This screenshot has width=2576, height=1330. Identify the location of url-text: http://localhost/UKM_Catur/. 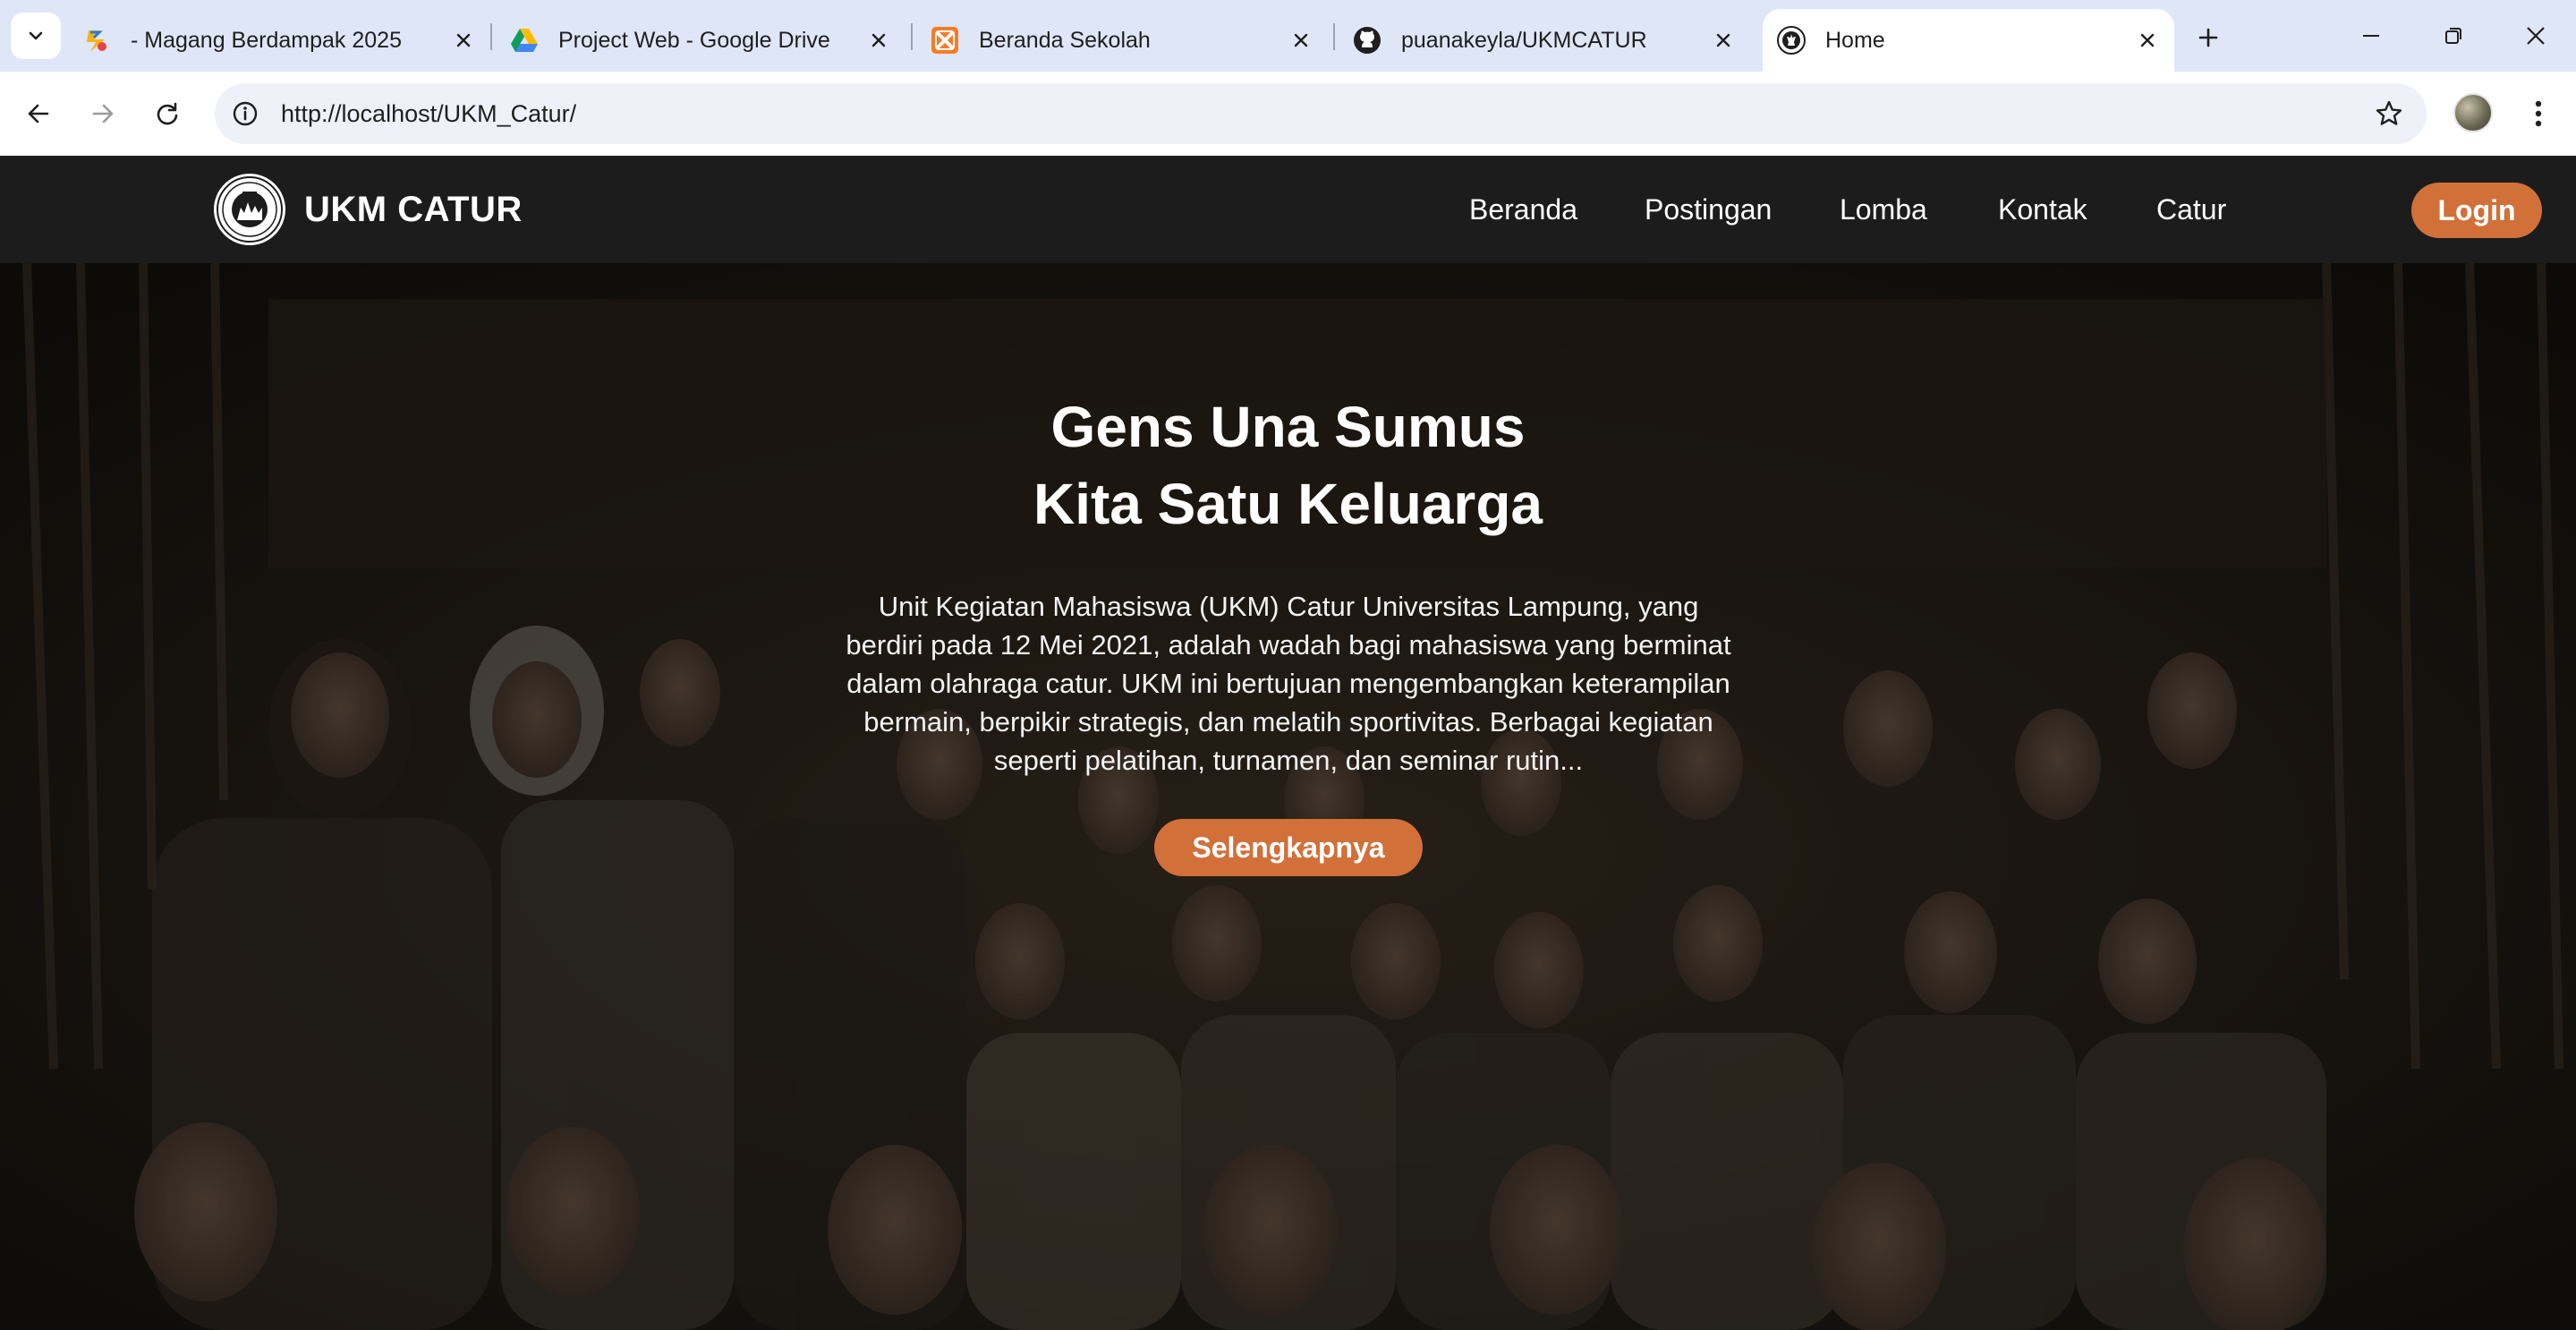
(428, 113).